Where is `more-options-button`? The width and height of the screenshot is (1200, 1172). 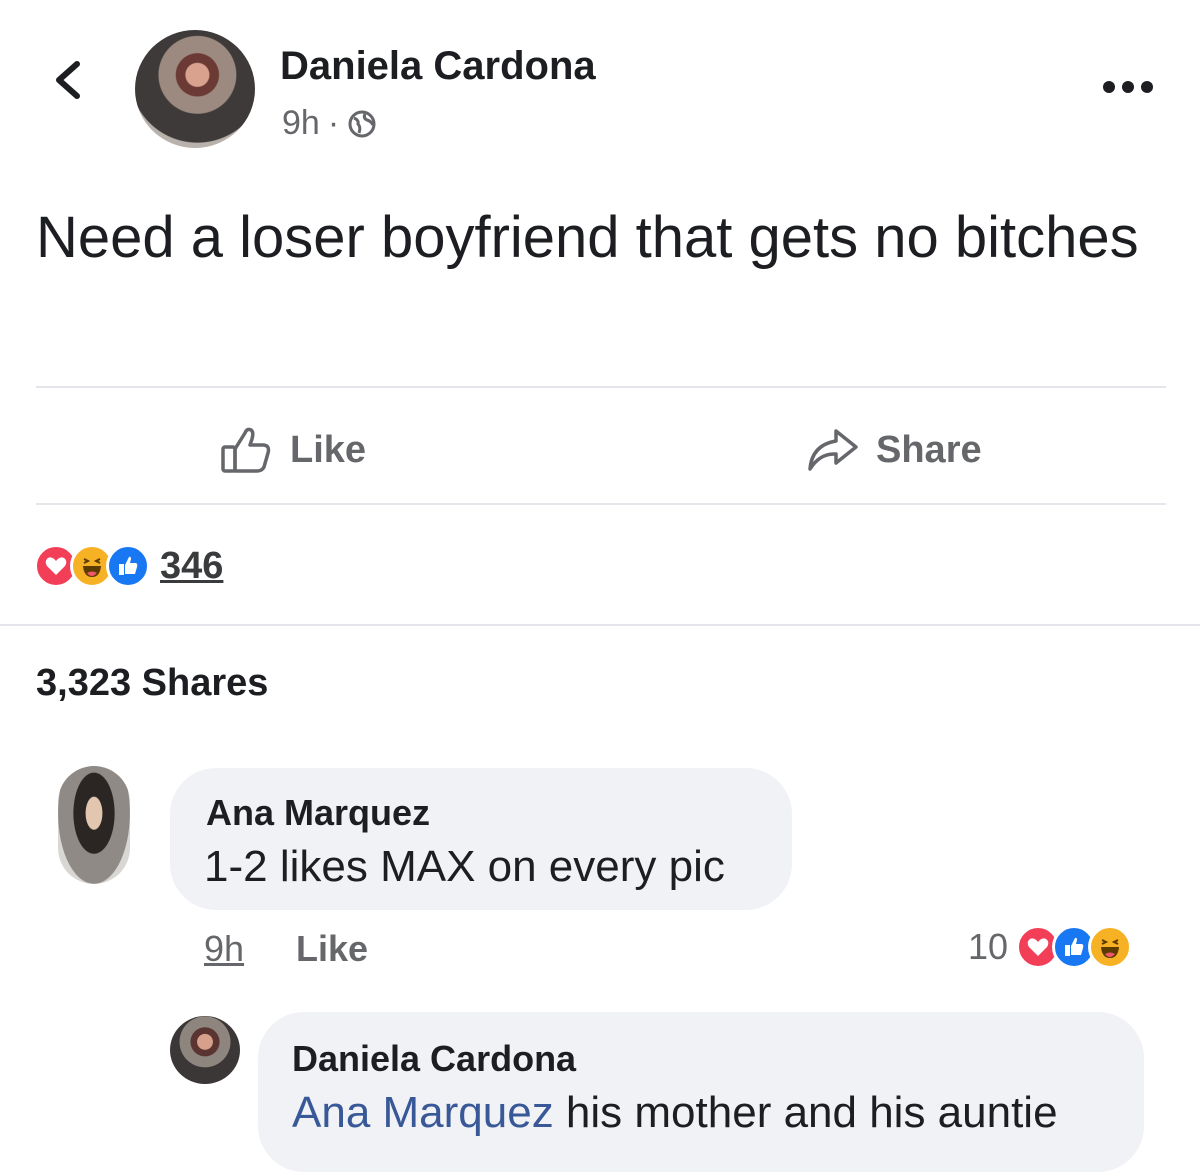
more-options-button is located at coordinates (1128, 87).